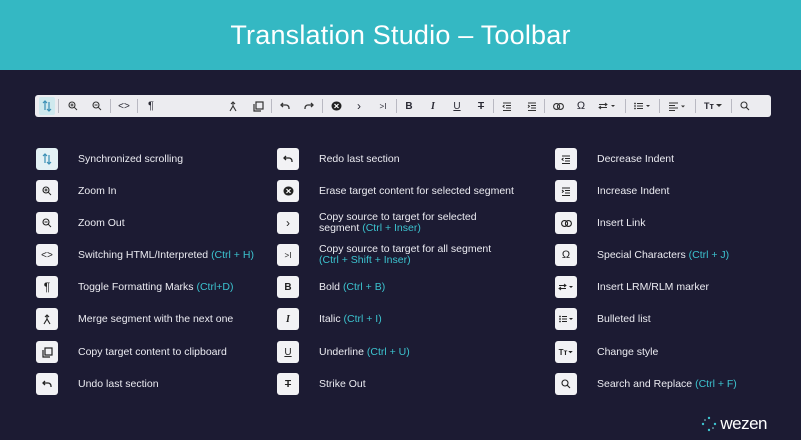 The image size is (801, 440). What do you see at coordinates (232, 254) in the screenshot?
I see `shortcut: (Ctrl + H)` at bounding box center [232, 254].